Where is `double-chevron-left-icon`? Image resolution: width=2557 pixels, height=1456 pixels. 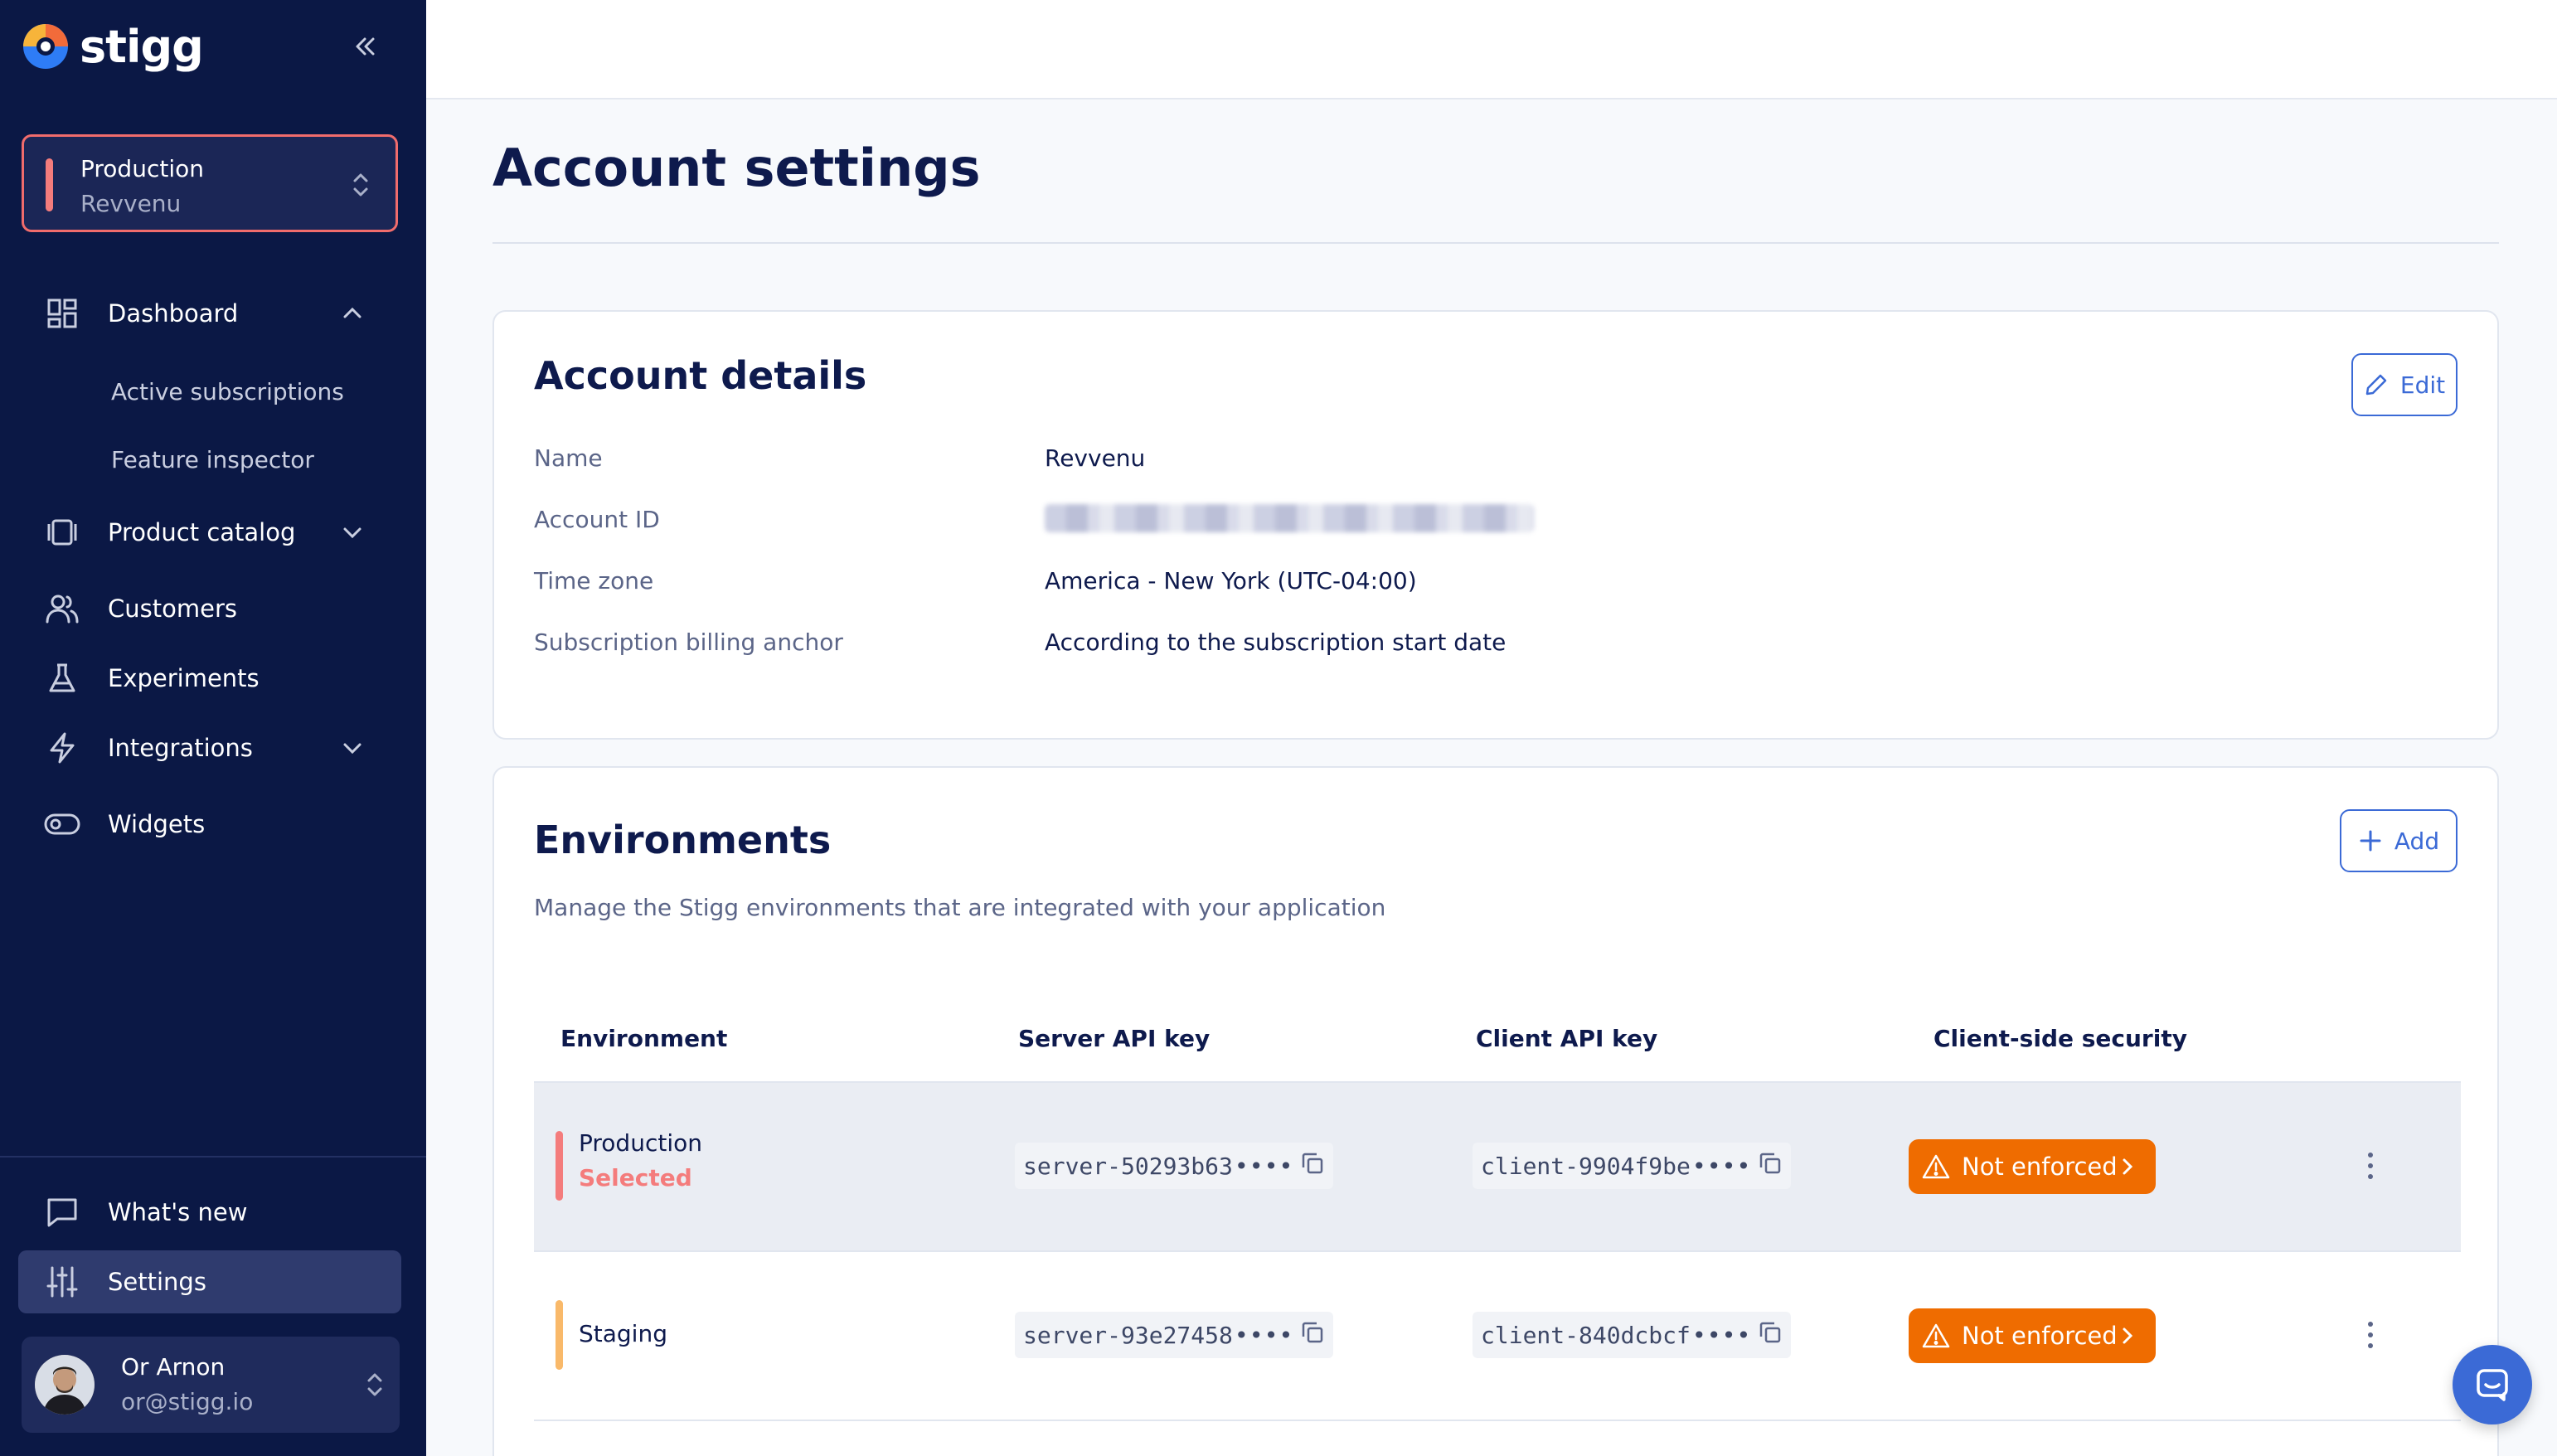
double-chevron-left-icon is located at coordinates (365, 46).